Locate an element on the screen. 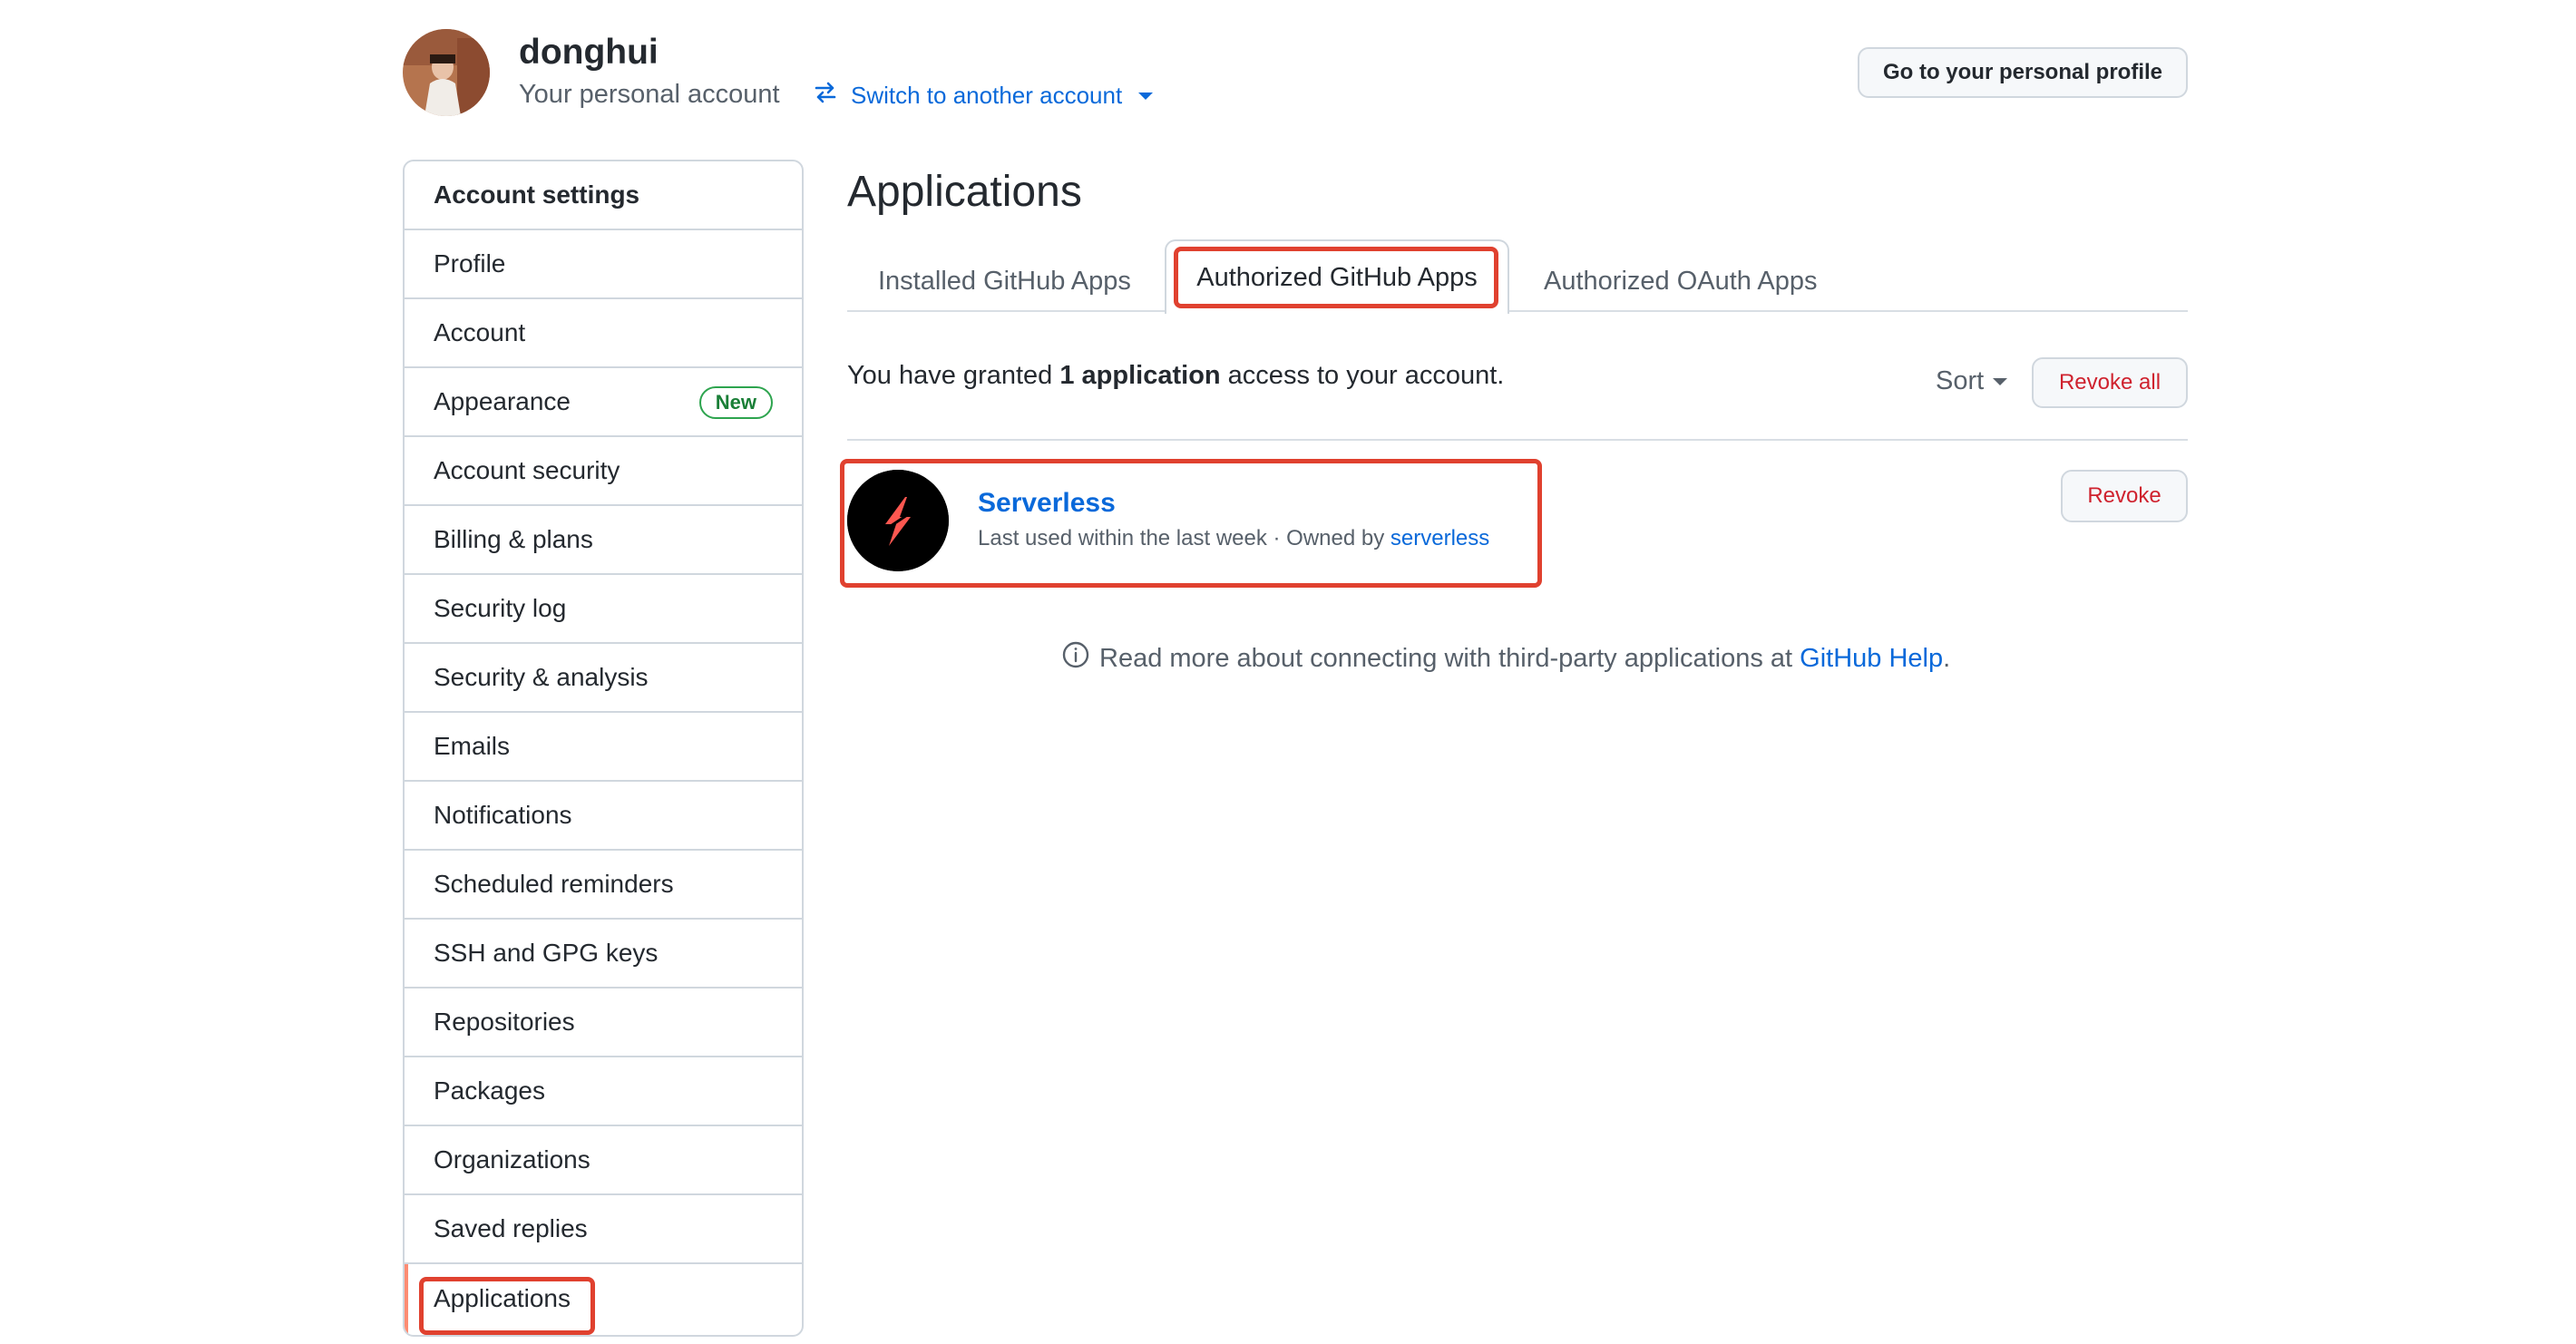  sidebar-item-label: Applications is located at coordinates (502, 1298).